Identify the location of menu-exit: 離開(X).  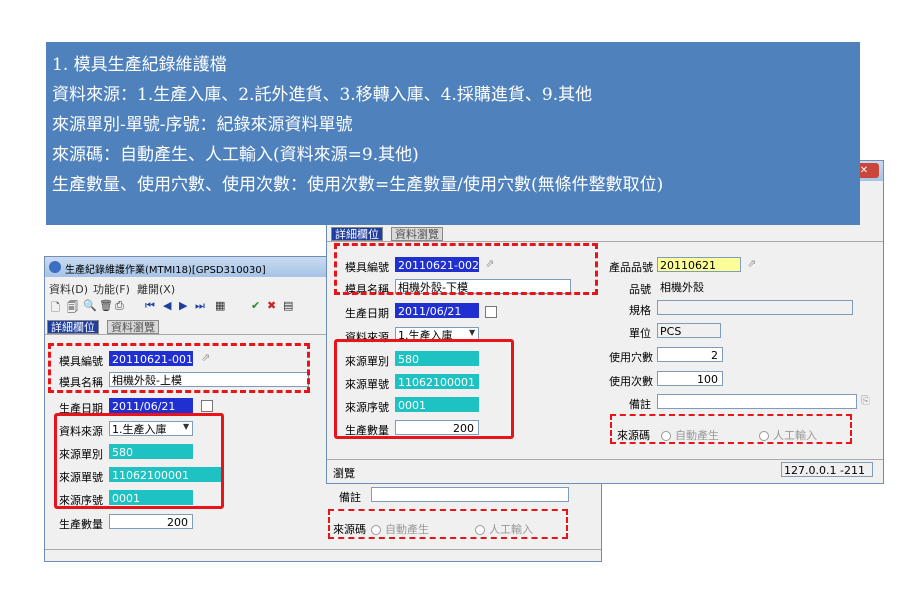
(156, 289).